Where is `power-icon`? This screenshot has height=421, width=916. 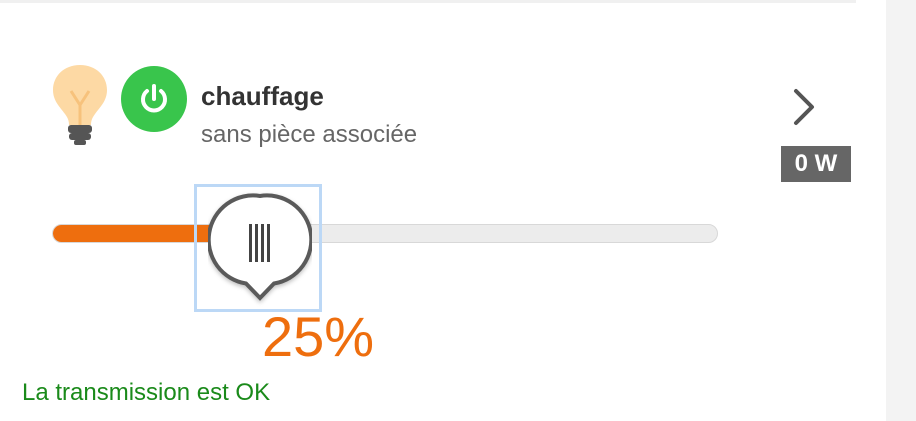
power-icon is located at coordinates (154, 99).